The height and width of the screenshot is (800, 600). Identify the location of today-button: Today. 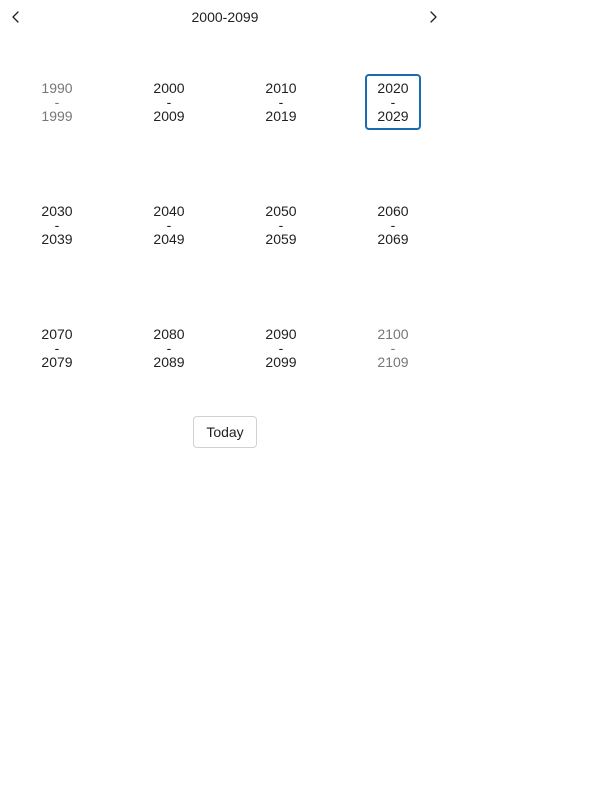
(225, 432).